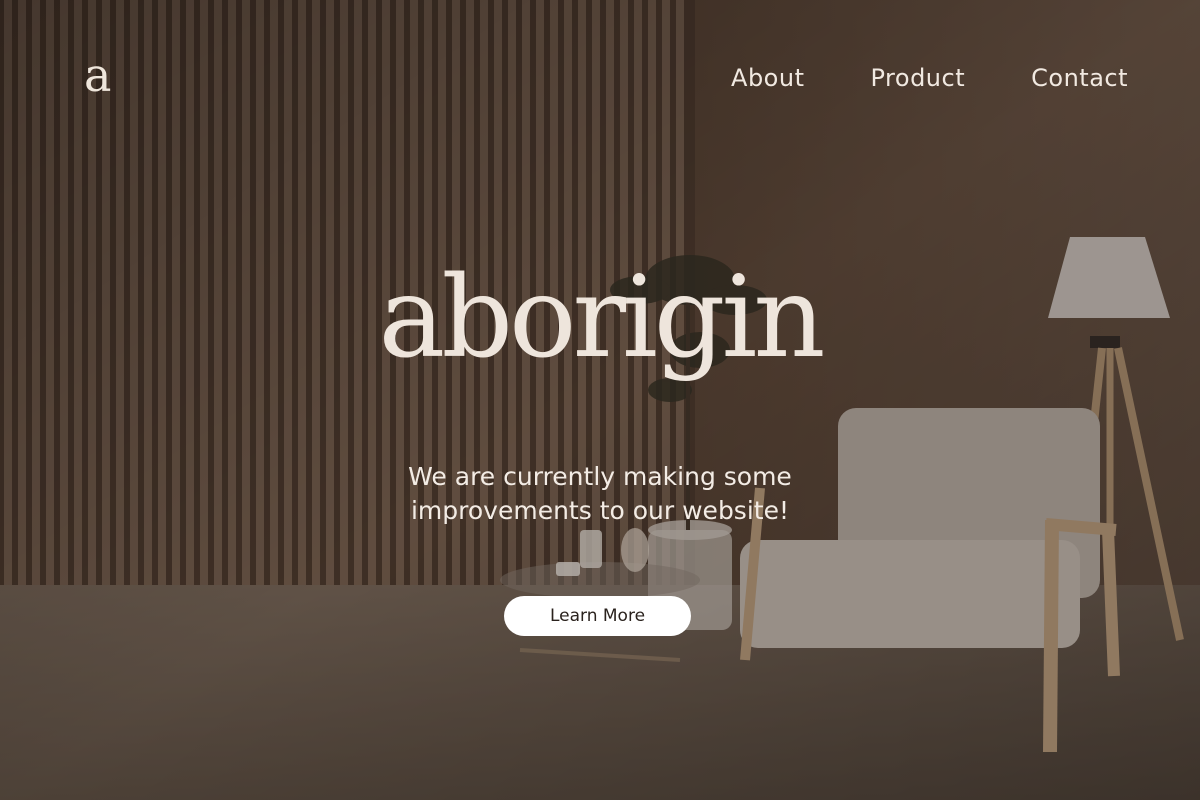 Image resolution: width=1200 pixels, height=800 pixels. Describe the element at coordinates (600, 476) in the screenshot. I see `hero-subtitle-line-1: We are currently making some` at that location.